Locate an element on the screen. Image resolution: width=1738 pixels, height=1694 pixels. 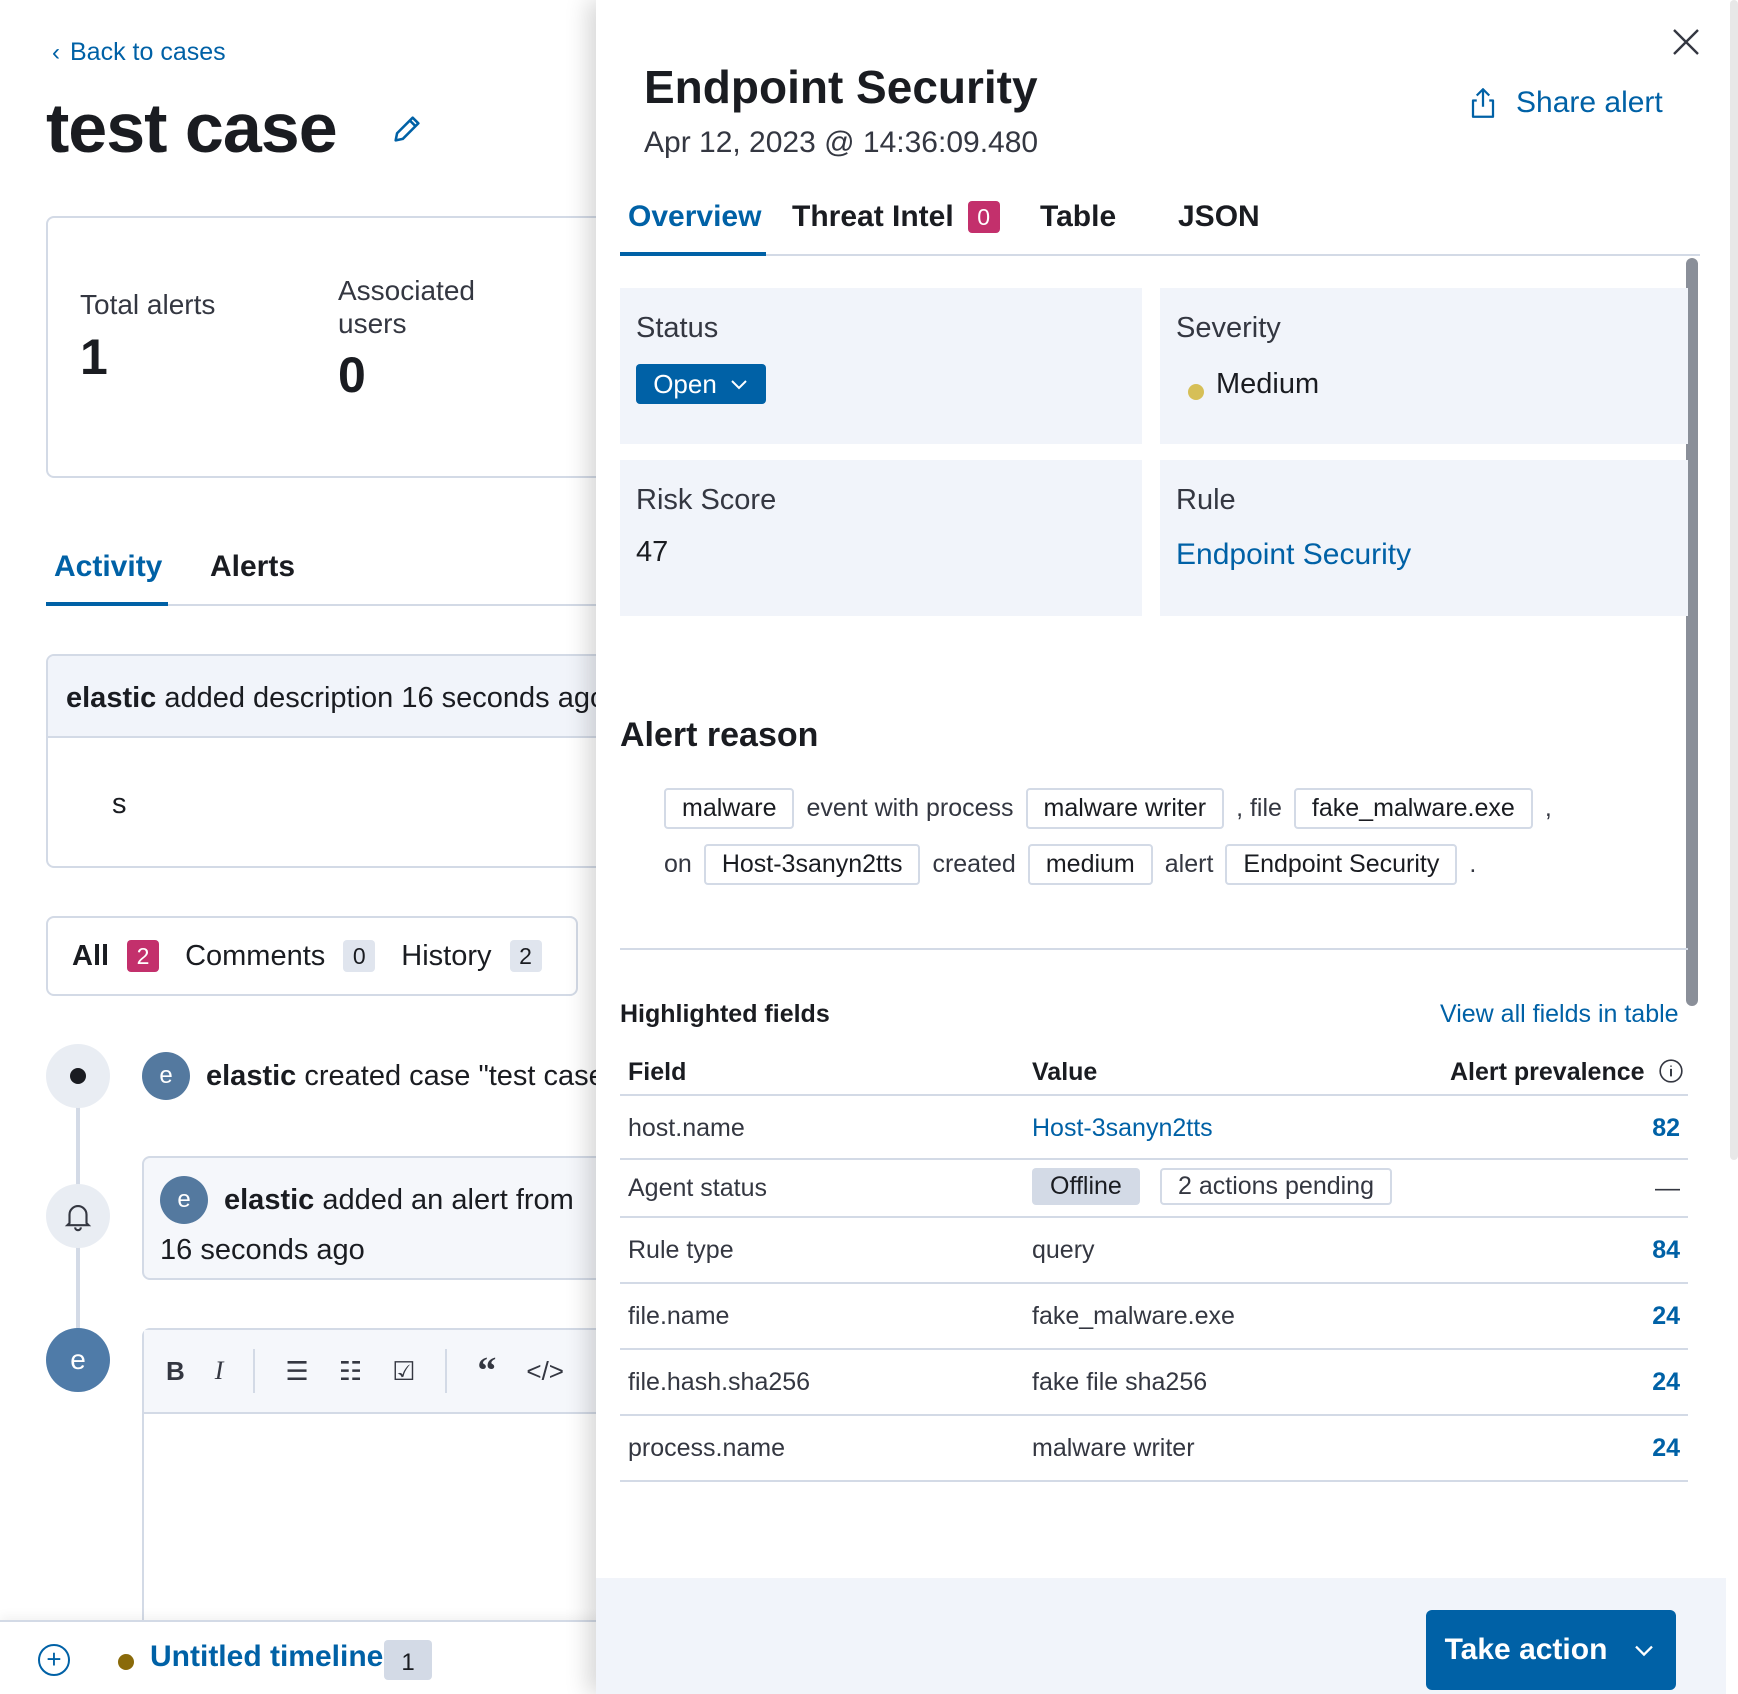
prevalence-link: 84 is located at coordinates (1666, 1250).